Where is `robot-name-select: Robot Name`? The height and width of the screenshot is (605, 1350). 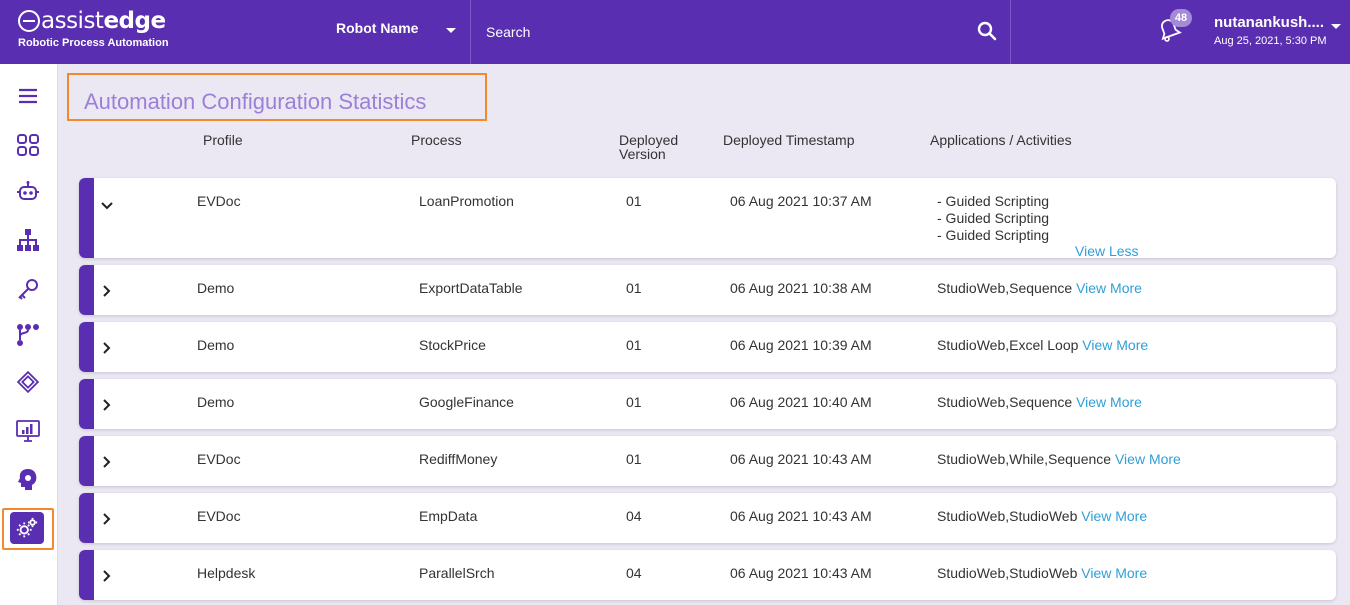
robot-name-select: Robot Name is located at coordinates (398, 30).